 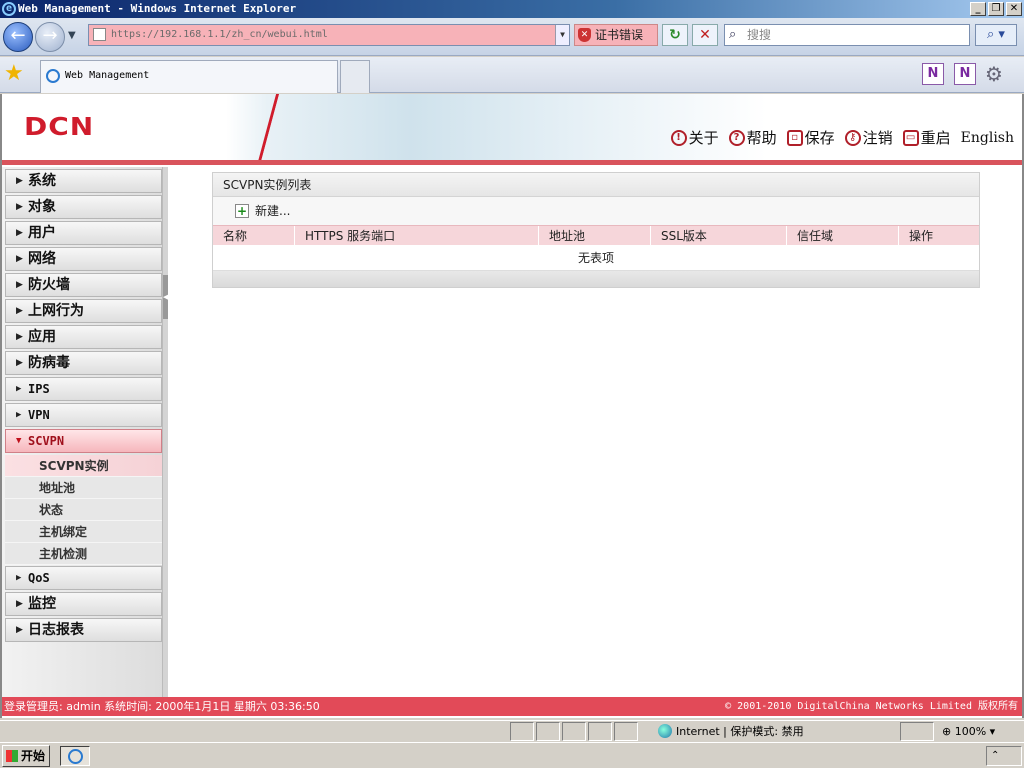 What do you see at coordinates (584, 35) in the screenshot?
I see `shield-icon: ✕` at bounding box center [584, 35].